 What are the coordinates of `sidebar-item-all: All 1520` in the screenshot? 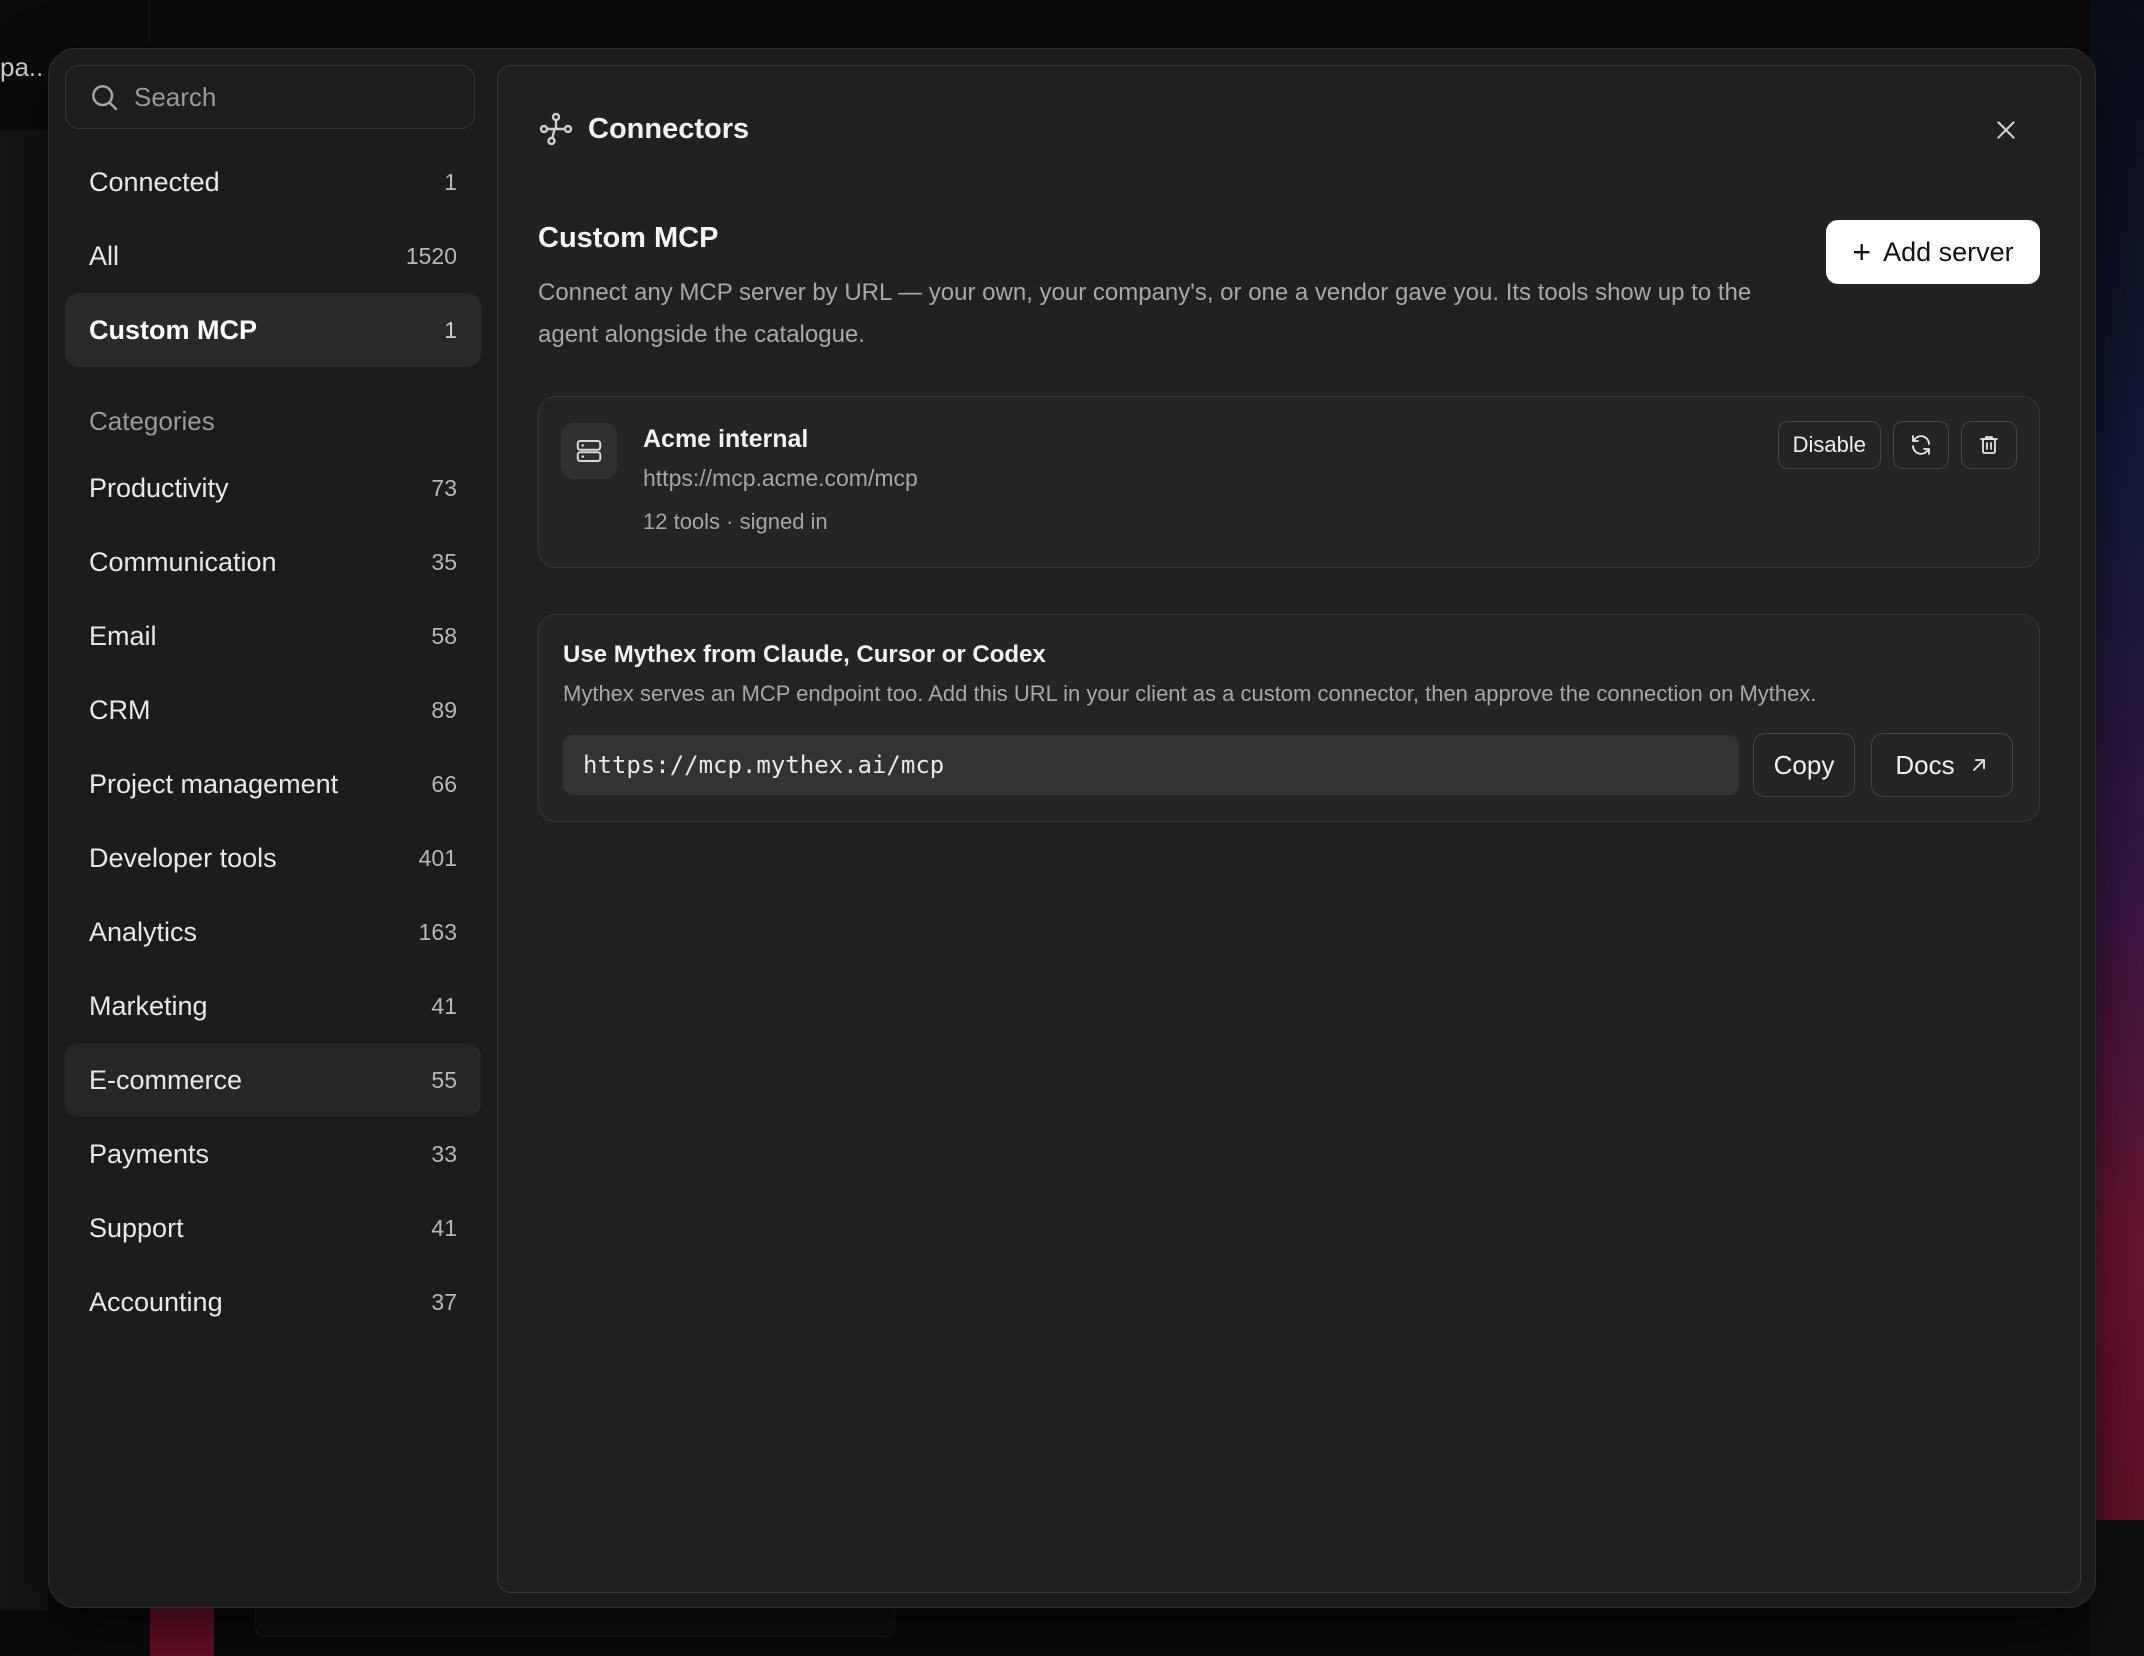 It's located at (273, 256).